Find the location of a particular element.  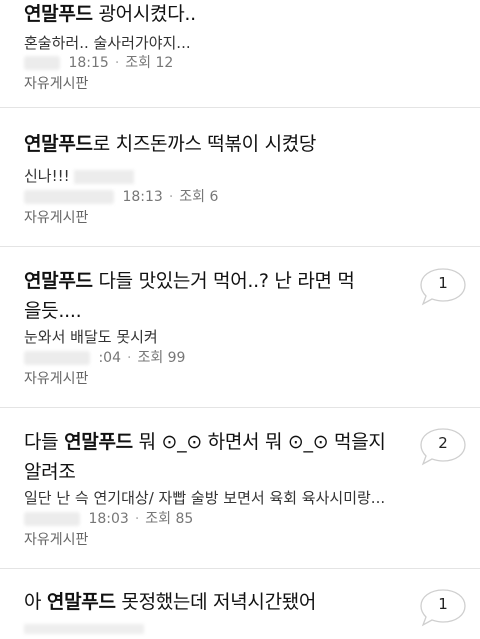

post-item: 아 연말푸드 못정했는데 저녁시간됐어 1 is located at coordinates (240, 601).